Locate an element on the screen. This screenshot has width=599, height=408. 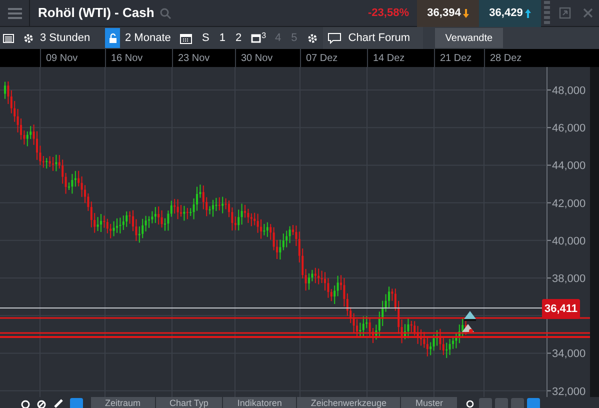
chart-forum-button: Chart Forum is located at coordinates (373, 38).